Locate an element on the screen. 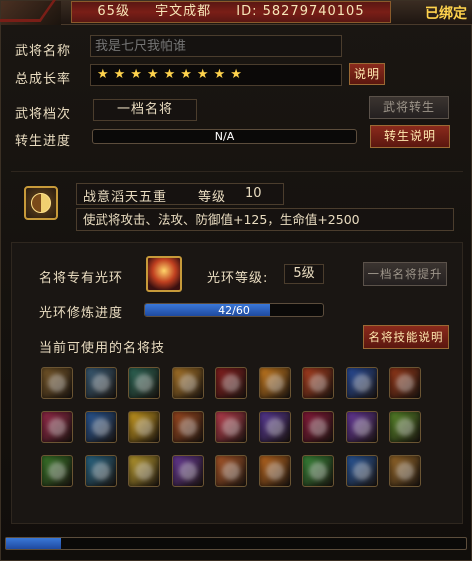 This screenshot has width=472, height=561. rebirth-button: 武将转生 is located at coordinates (409, 107).